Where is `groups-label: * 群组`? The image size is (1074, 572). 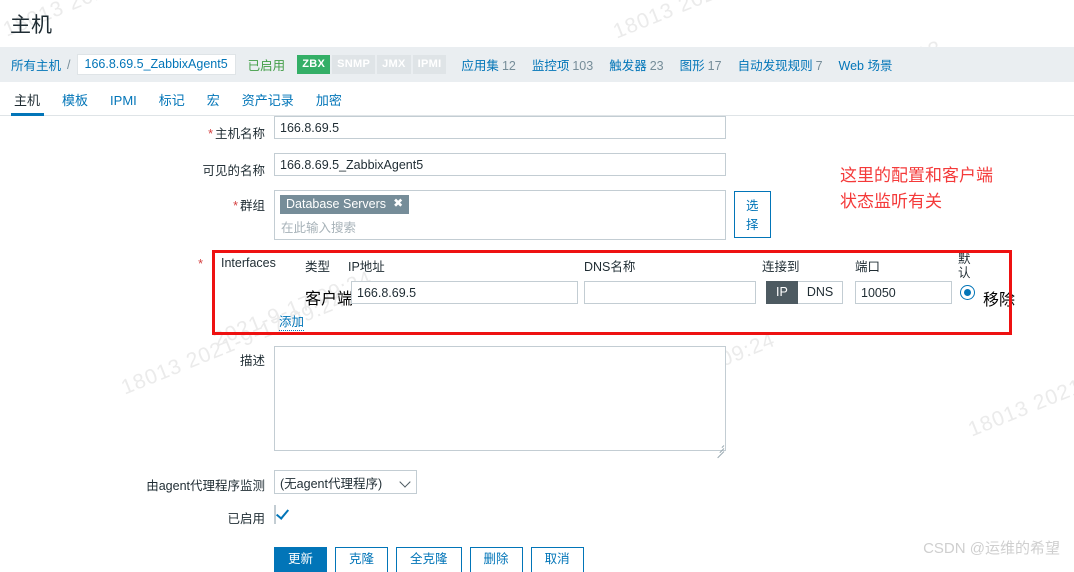 groups-label: * 群组 is located at coordinates (249, 206).